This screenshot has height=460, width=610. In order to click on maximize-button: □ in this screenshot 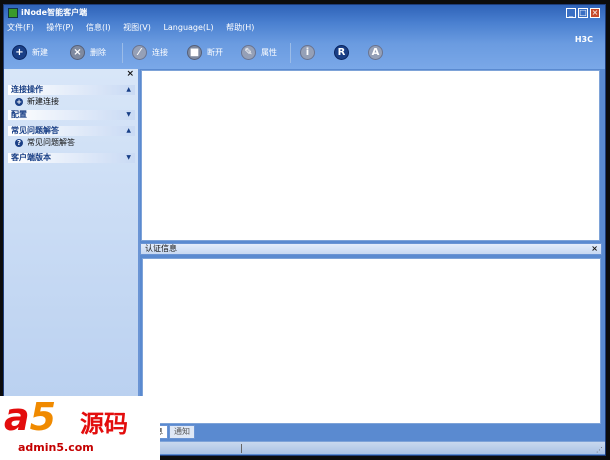, I will do `click(583, 13)`.